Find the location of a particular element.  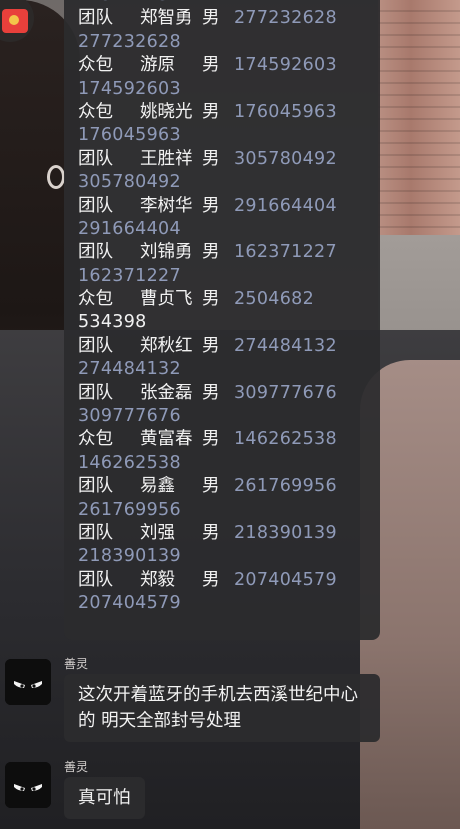

person-name: 郑秋红 is located at coordinates (166, 345).